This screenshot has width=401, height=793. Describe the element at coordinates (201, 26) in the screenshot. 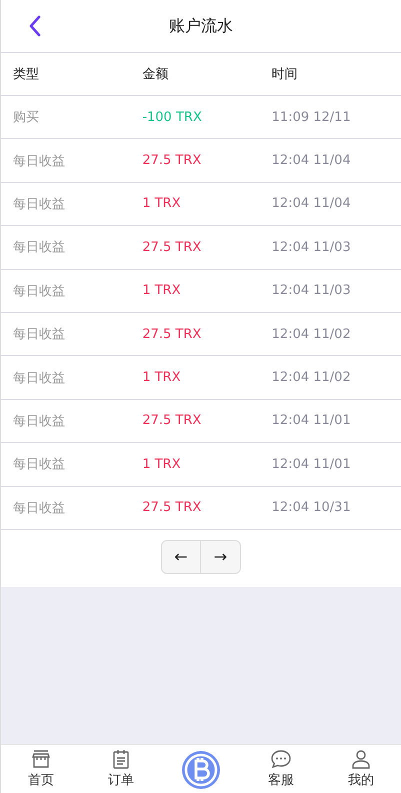

I see `page-title: 账户流水` at that location.